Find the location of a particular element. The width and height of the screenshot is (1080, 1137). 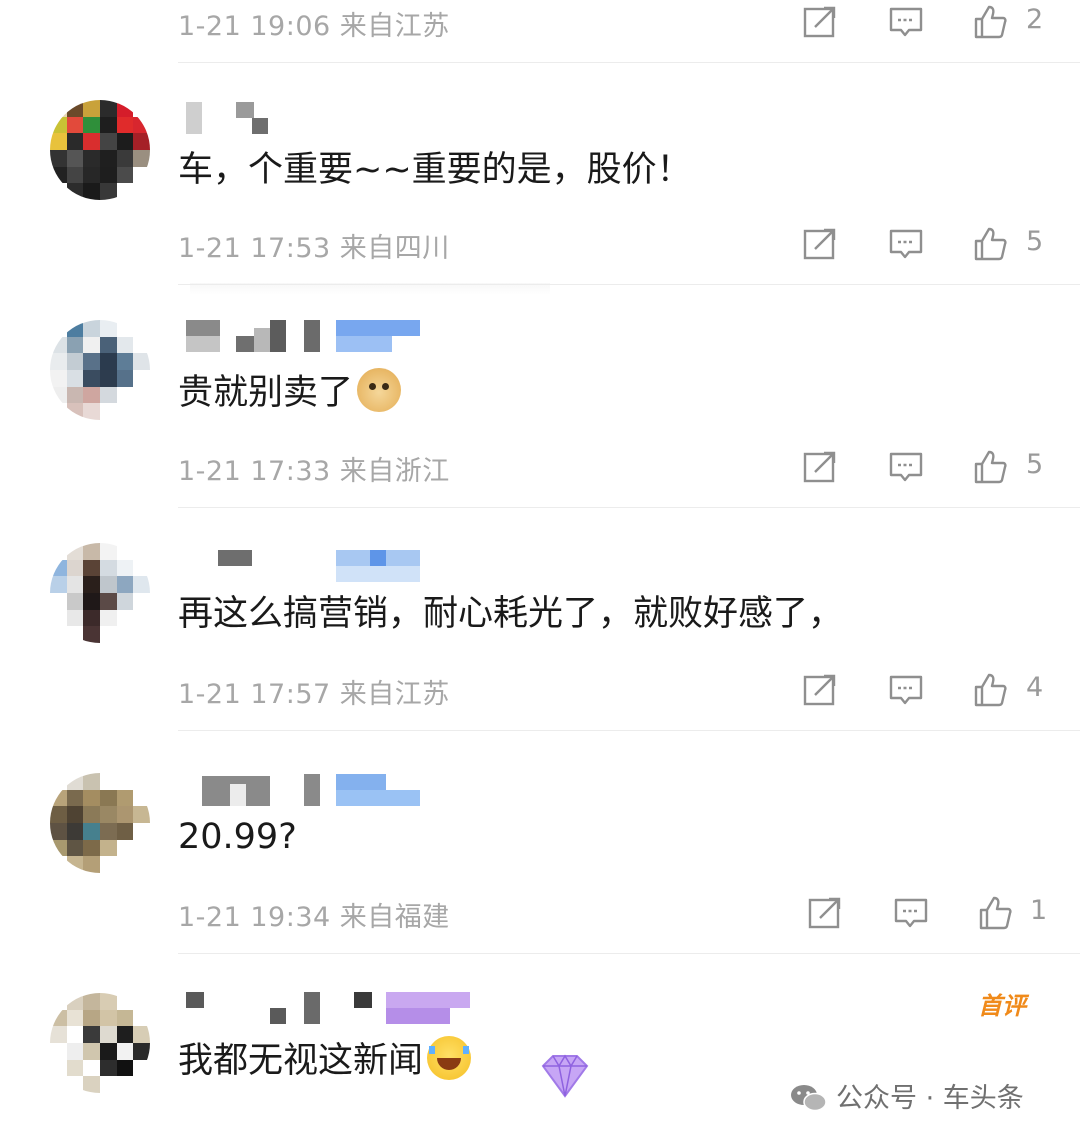

comment-time: 1-21 17:57 is located at coordinates (254, 694).